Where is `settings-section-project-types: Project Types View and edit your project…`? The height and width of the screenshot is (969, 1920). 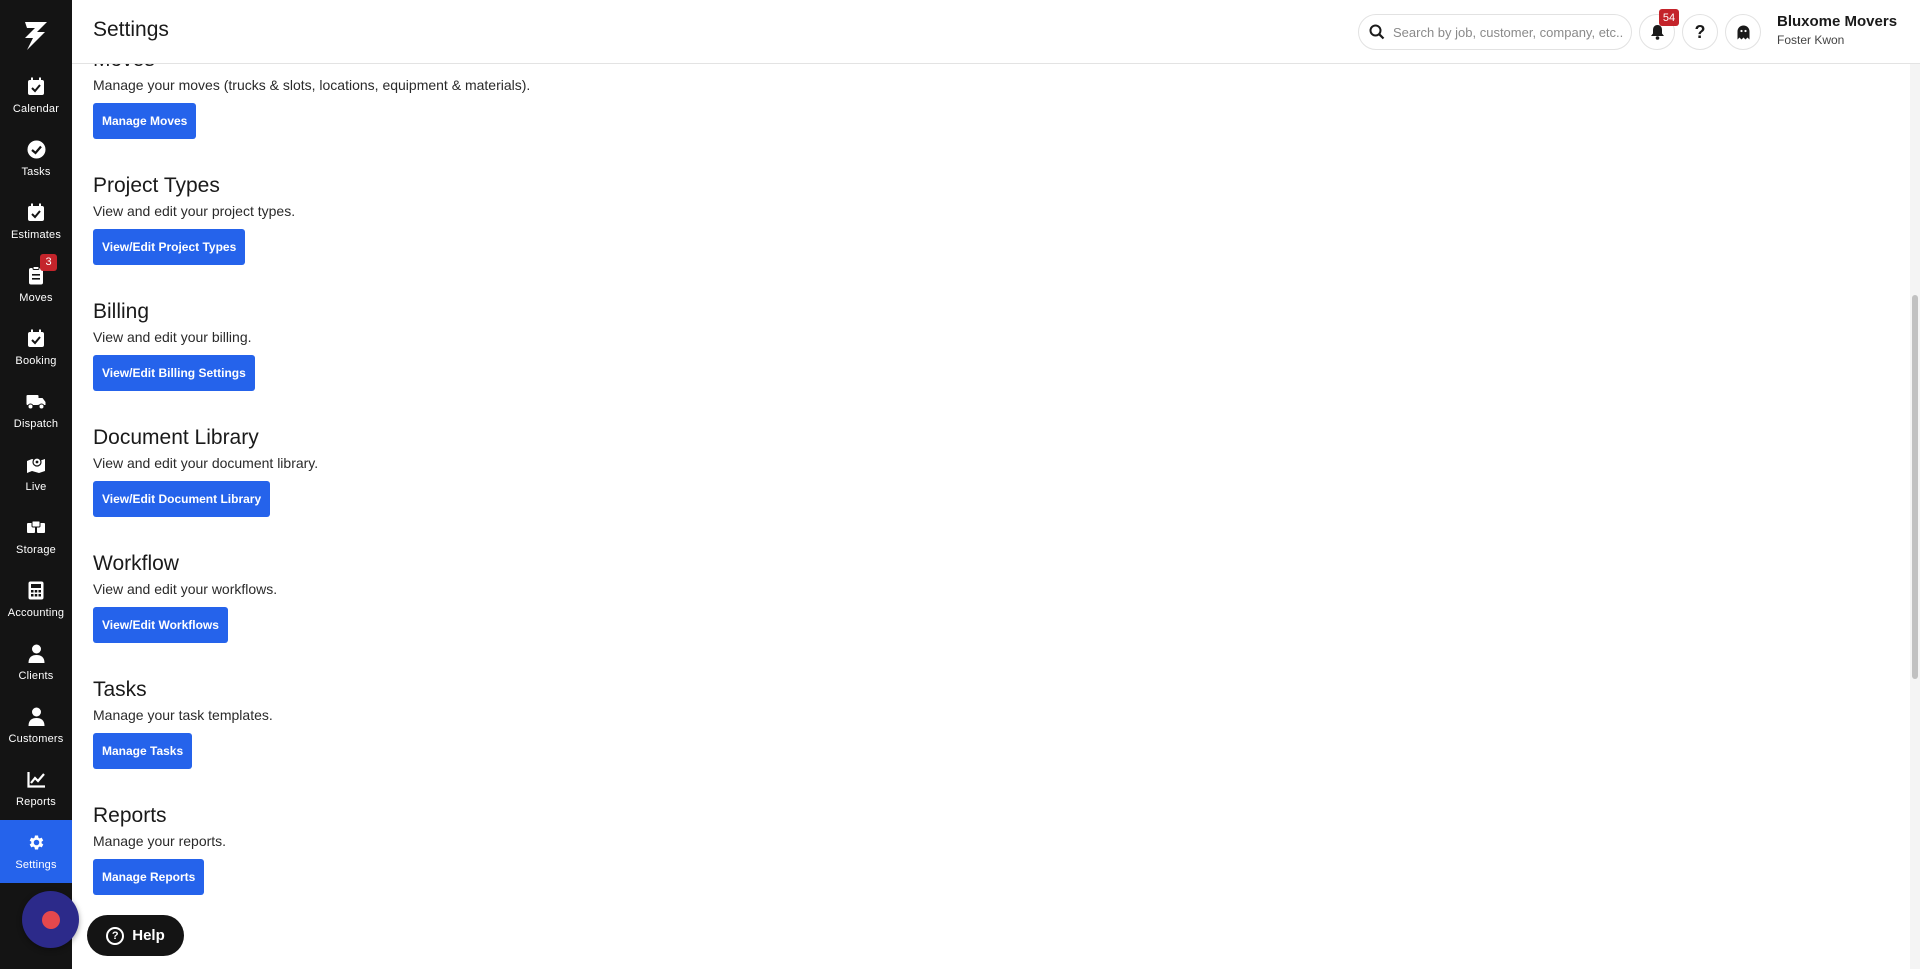 settings-section-project-types: Project Types View and edit your project… is located at coordinates (194, 218).